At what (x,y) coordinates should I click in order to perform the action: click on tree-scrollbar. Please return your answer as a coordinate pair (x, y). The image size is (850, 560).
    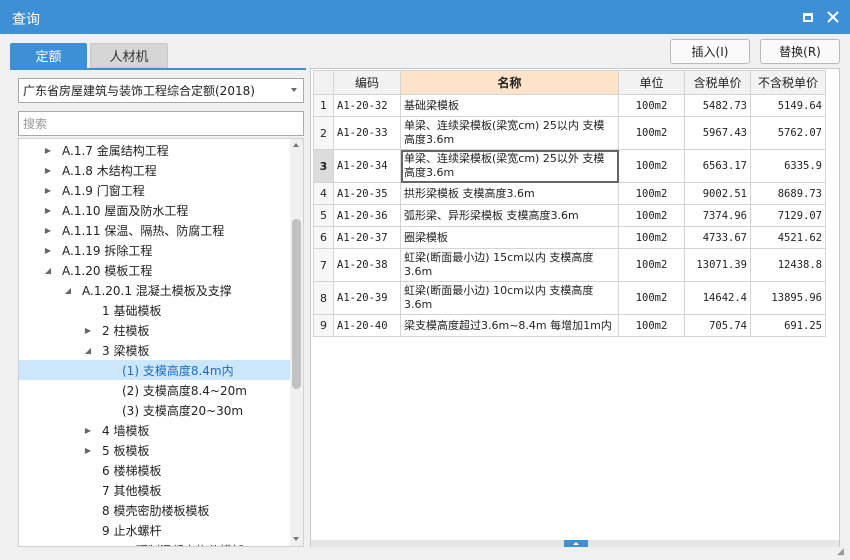
    Looking at the image, I should click on (296, 342).